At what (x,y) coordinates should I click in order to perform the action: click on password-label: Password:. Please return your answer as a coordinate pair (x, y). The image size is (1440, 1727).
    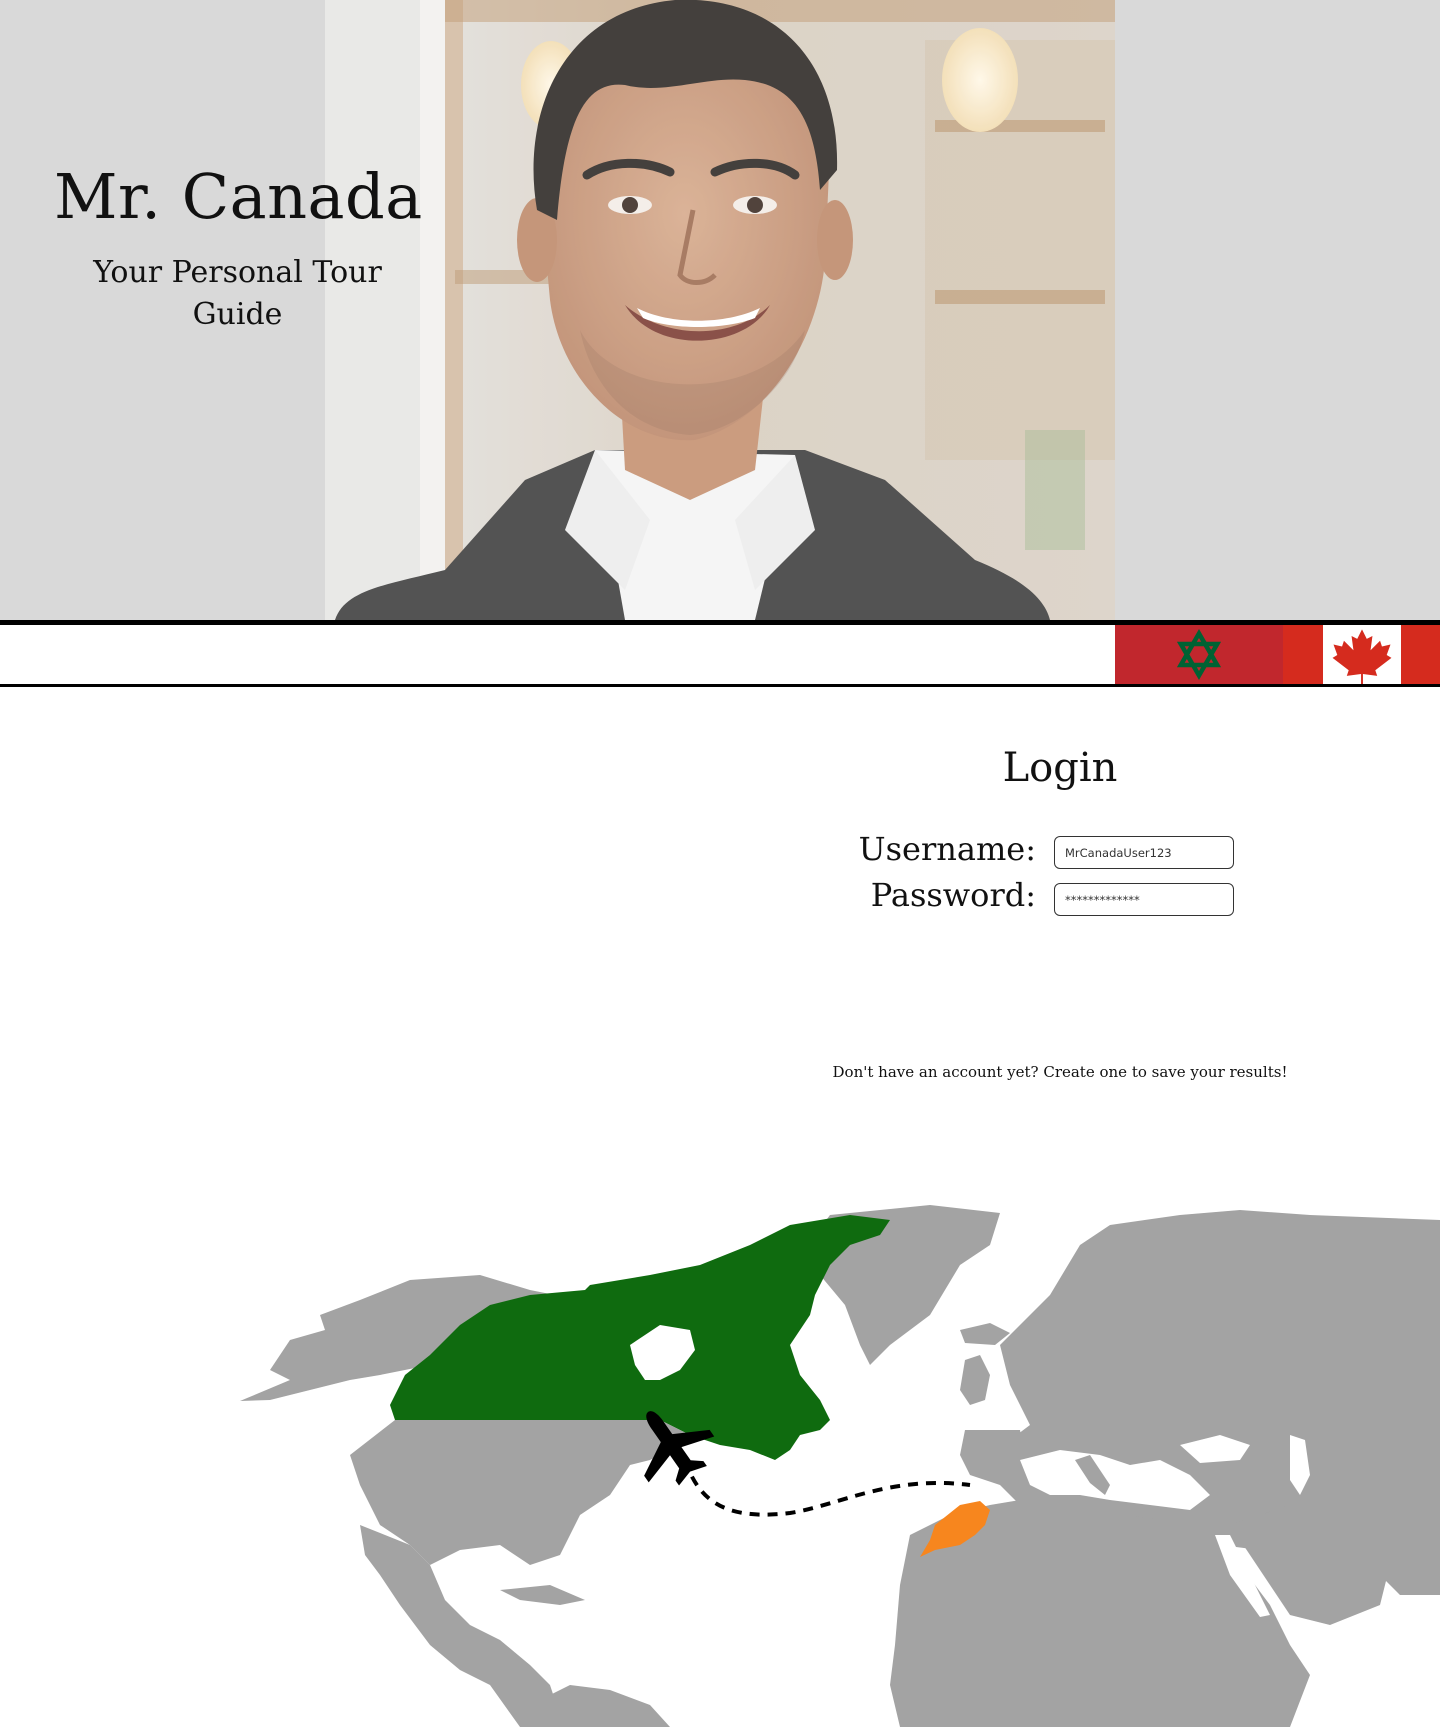
    Looking at the image, I should click on (953, 895).